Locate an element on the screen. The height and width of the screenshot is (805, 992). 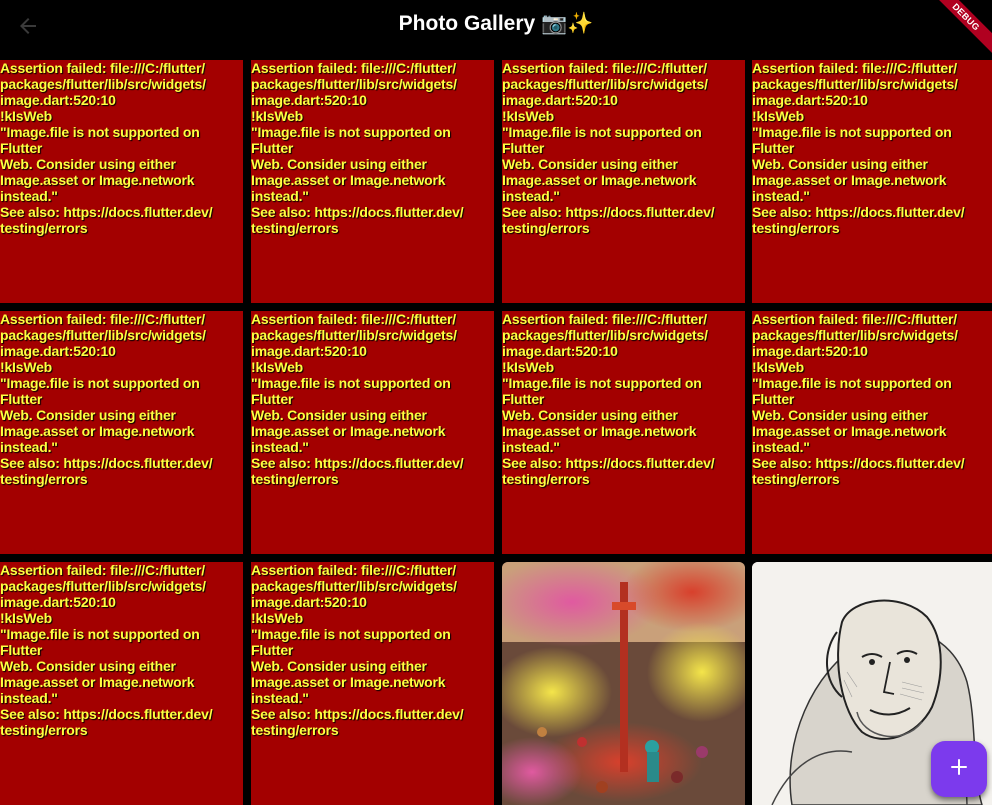
gallery-tile-photo is located at coordinates (623, 683).